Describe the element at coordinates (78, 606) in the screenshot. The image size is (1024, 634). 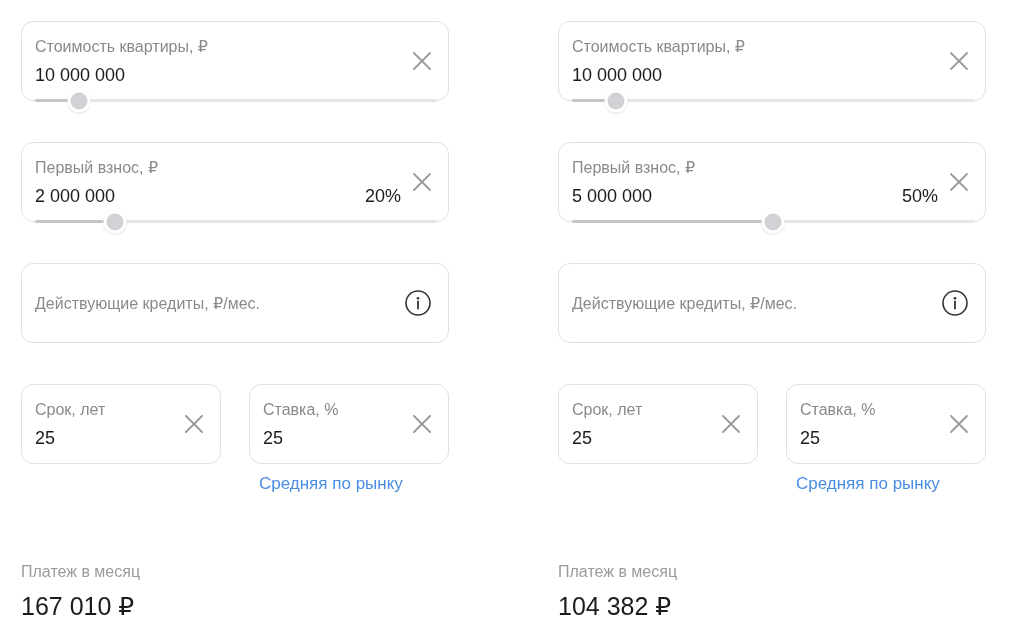
I see `payment-amount: 167 010 ₽` at that location.